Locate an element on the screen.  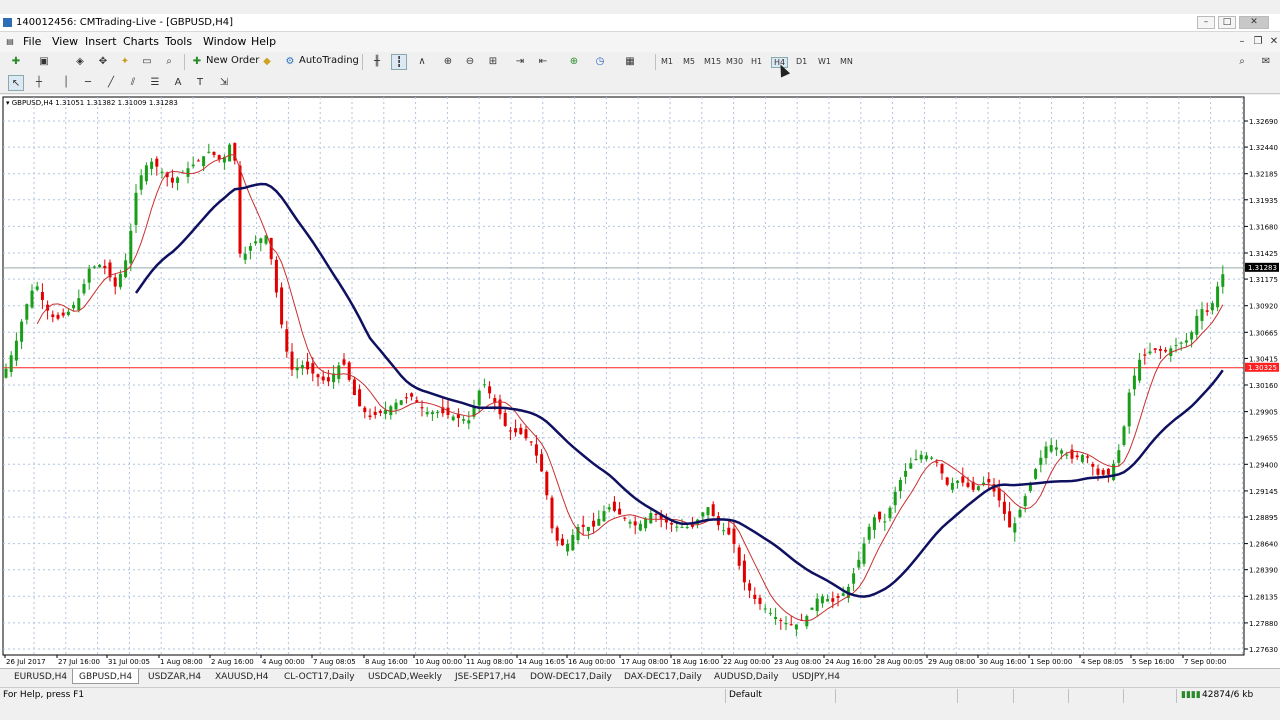
time-label: 27 Jul 16:00 is located at coordinates (79, 662).